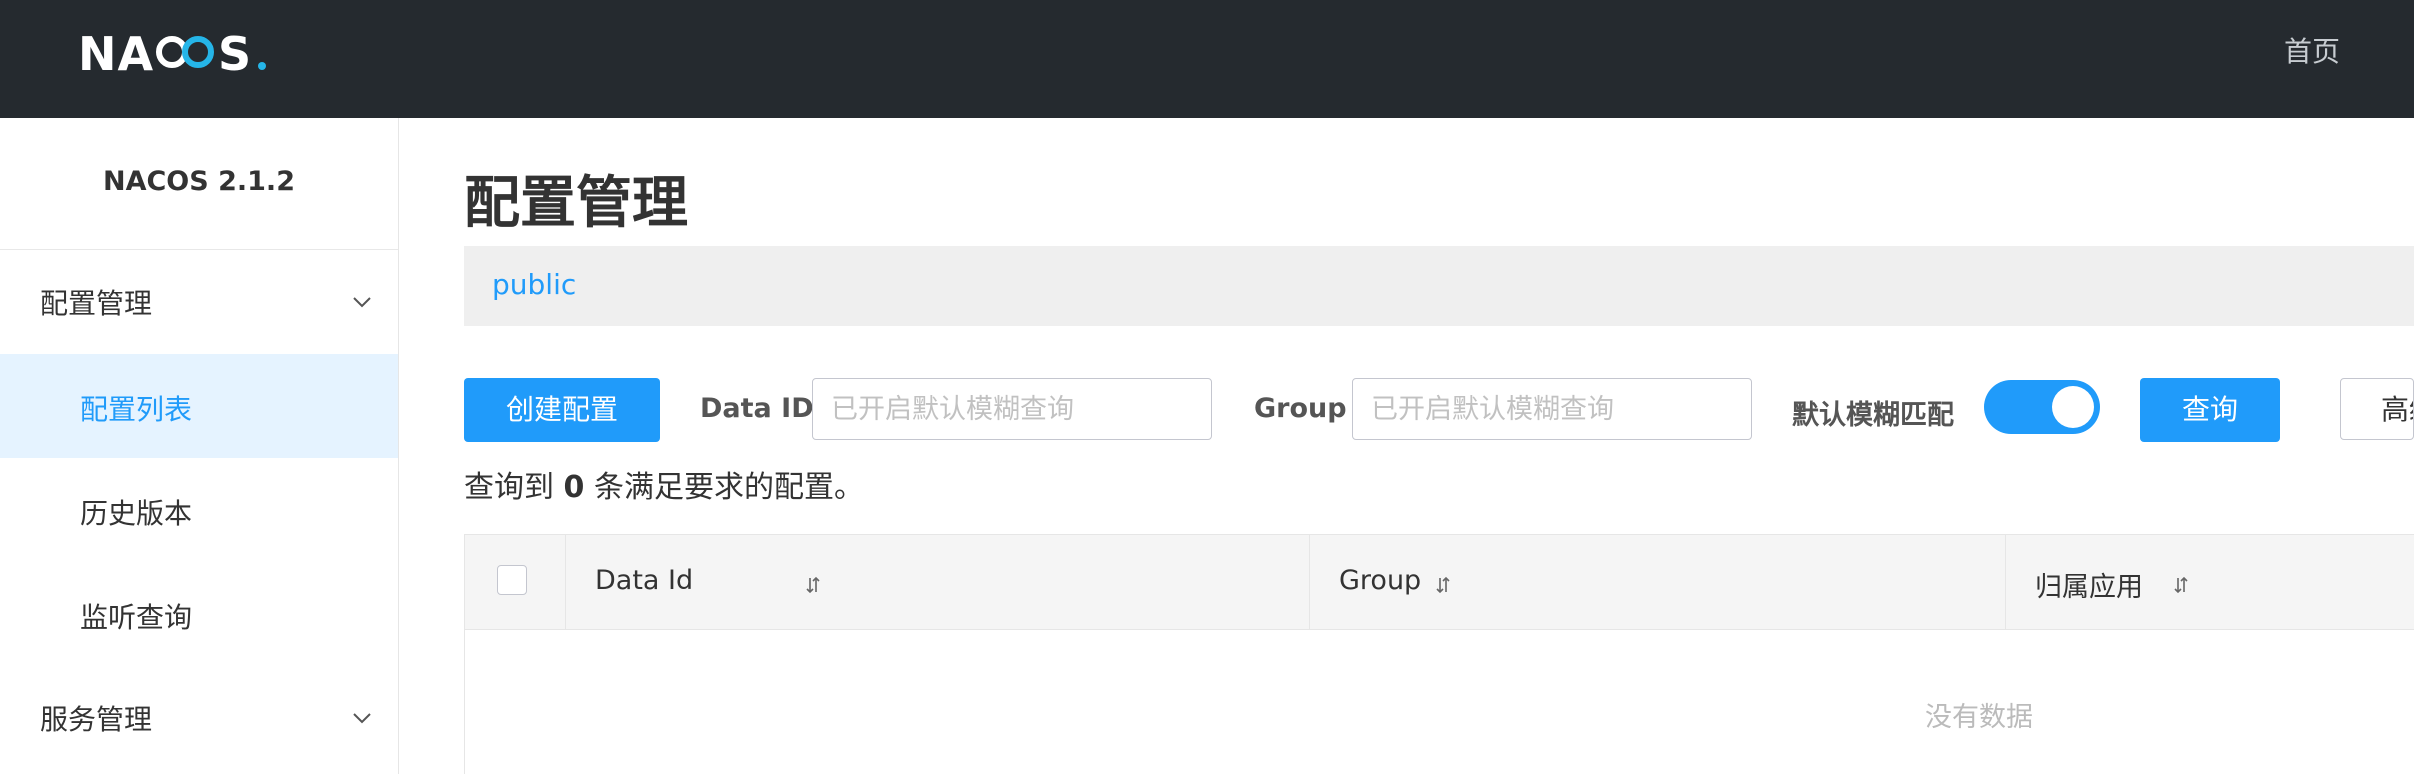  Describe the element at coordinates (136, 513) in the screenshot. I see `sidebar-item-label: 历史版本` at that location.